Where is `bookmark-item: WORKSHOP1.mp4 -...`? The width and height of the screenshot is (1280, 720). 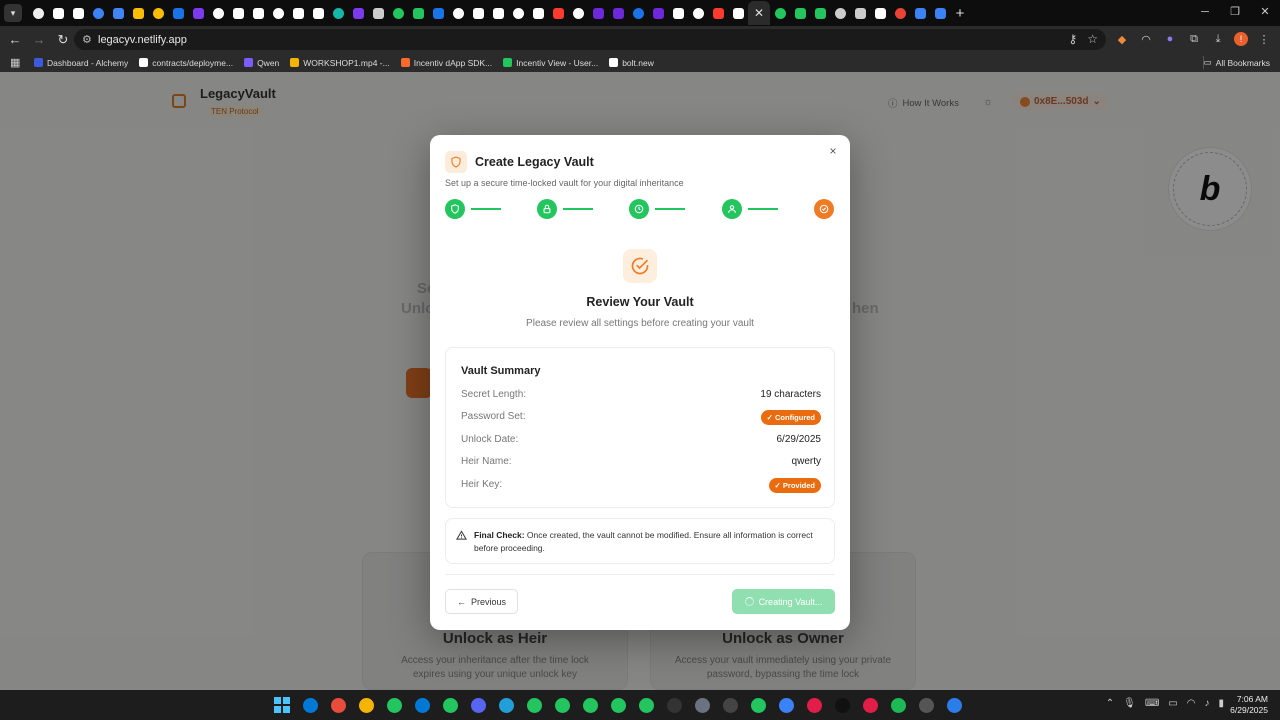 bookmark-item: WORKSHOP1.mp4 -... is located at coordinates (340, 63).